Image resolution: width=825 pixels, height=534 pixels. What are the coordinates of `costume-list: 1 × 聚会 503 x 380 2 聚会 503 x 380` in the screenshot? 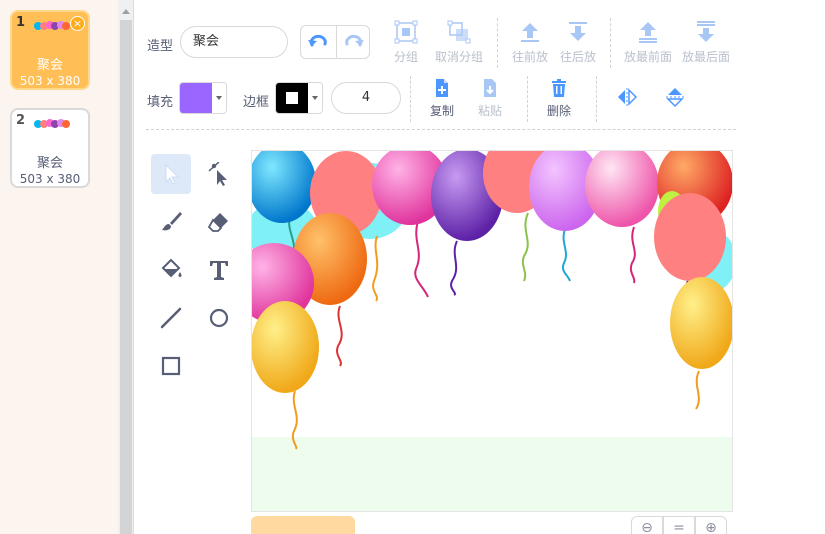 It's located at (59, 267).